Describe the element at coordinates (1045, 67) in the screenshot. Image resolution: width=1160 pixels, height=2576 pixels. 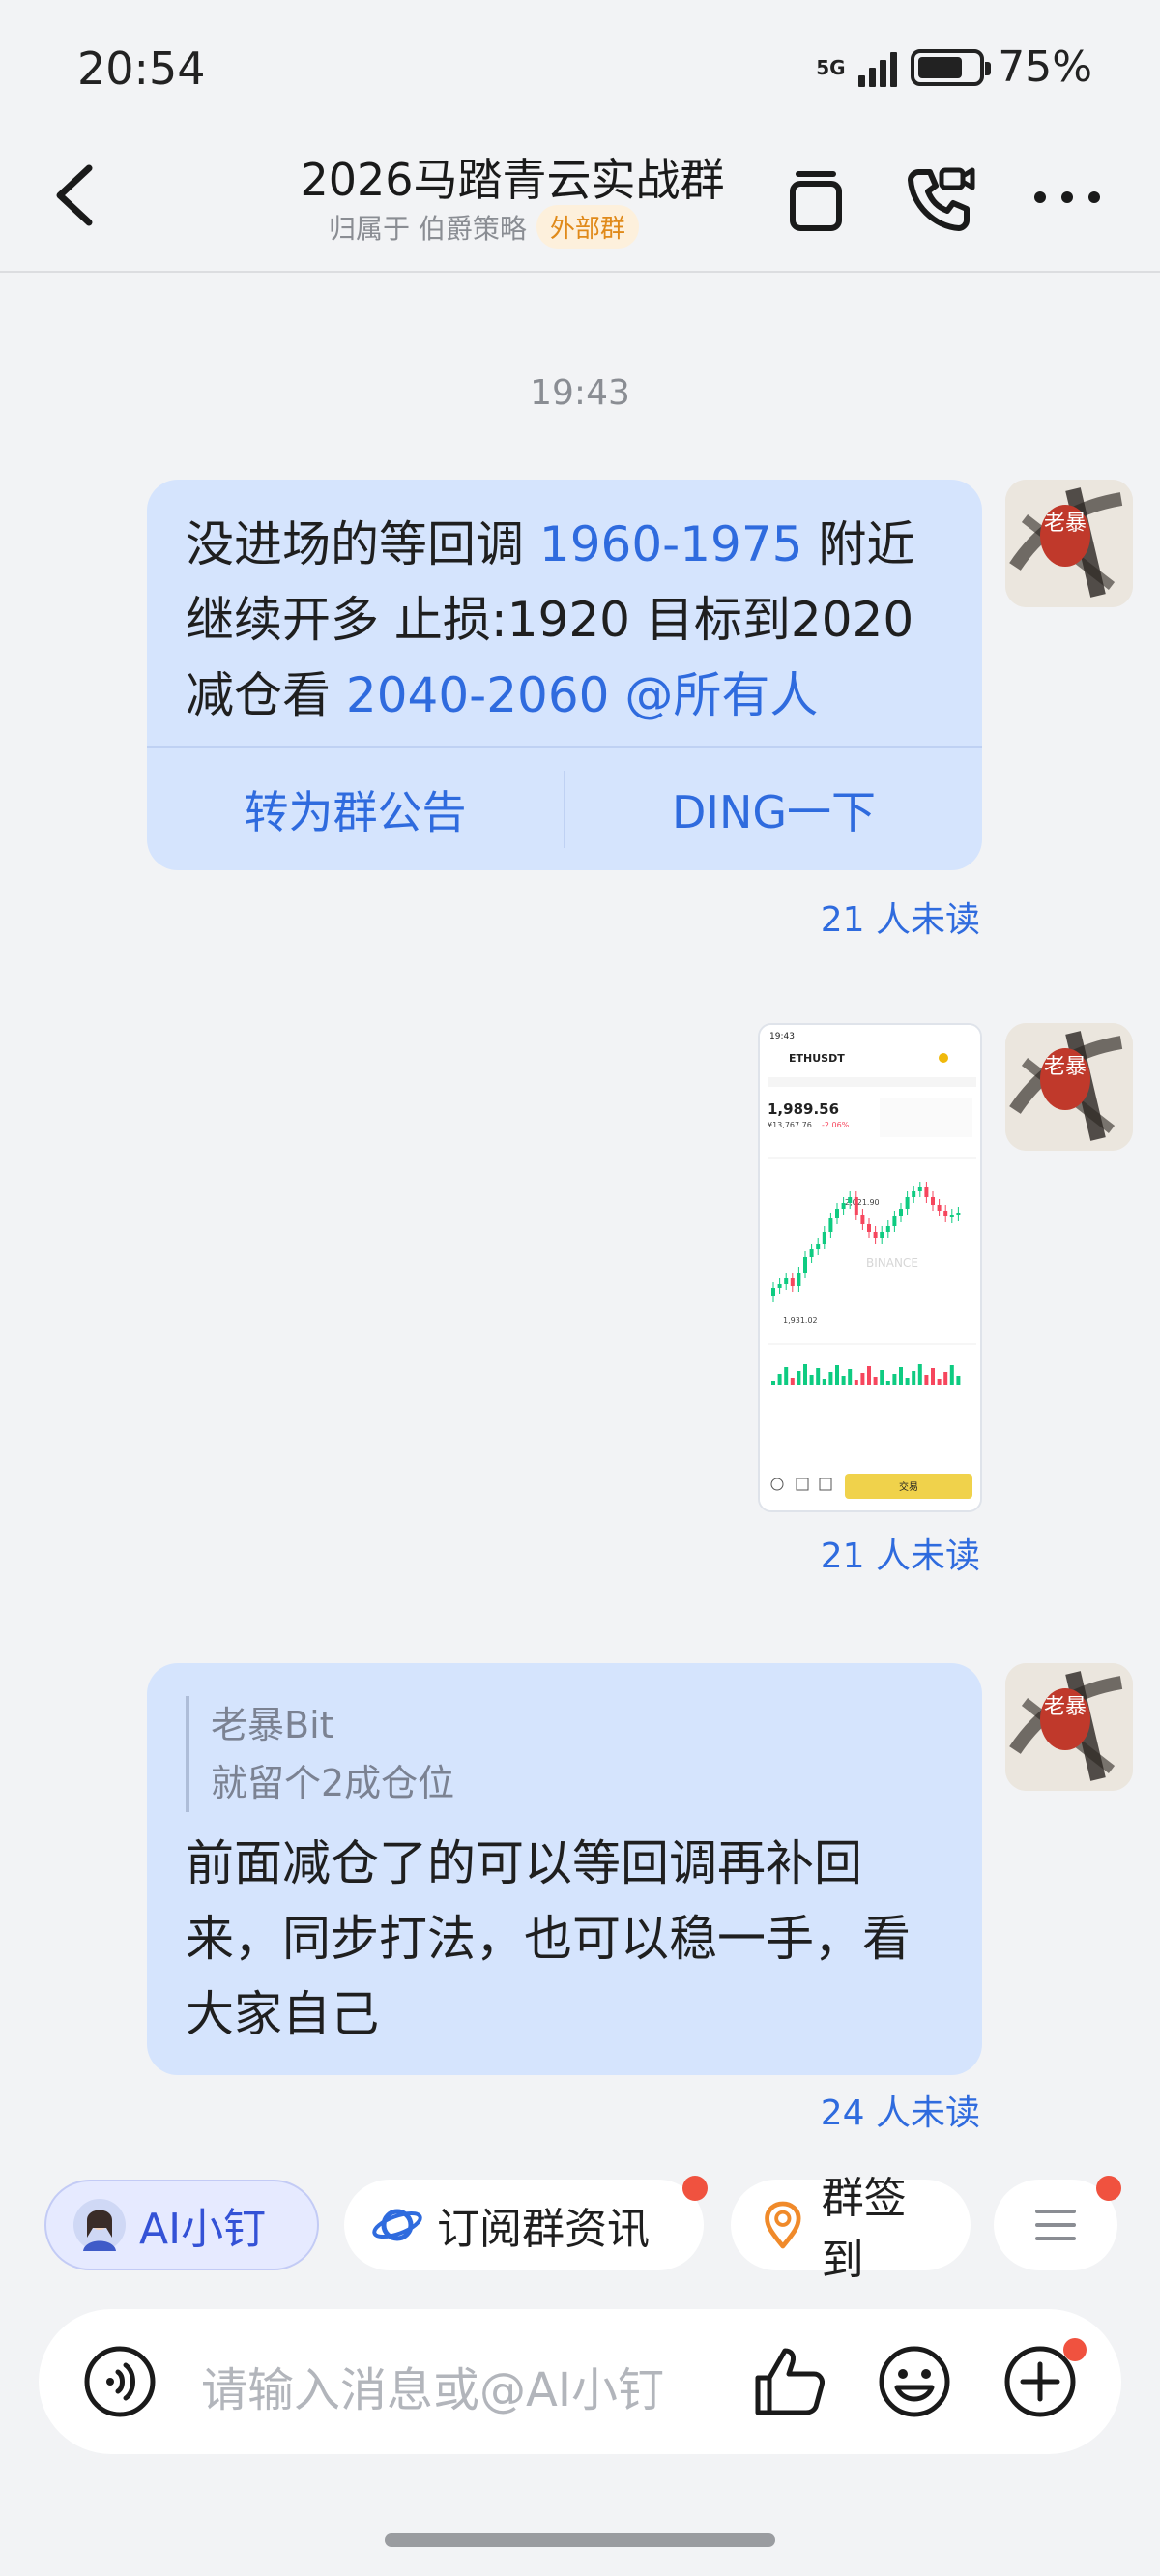
I see `battery-percent: 75%` at that location.